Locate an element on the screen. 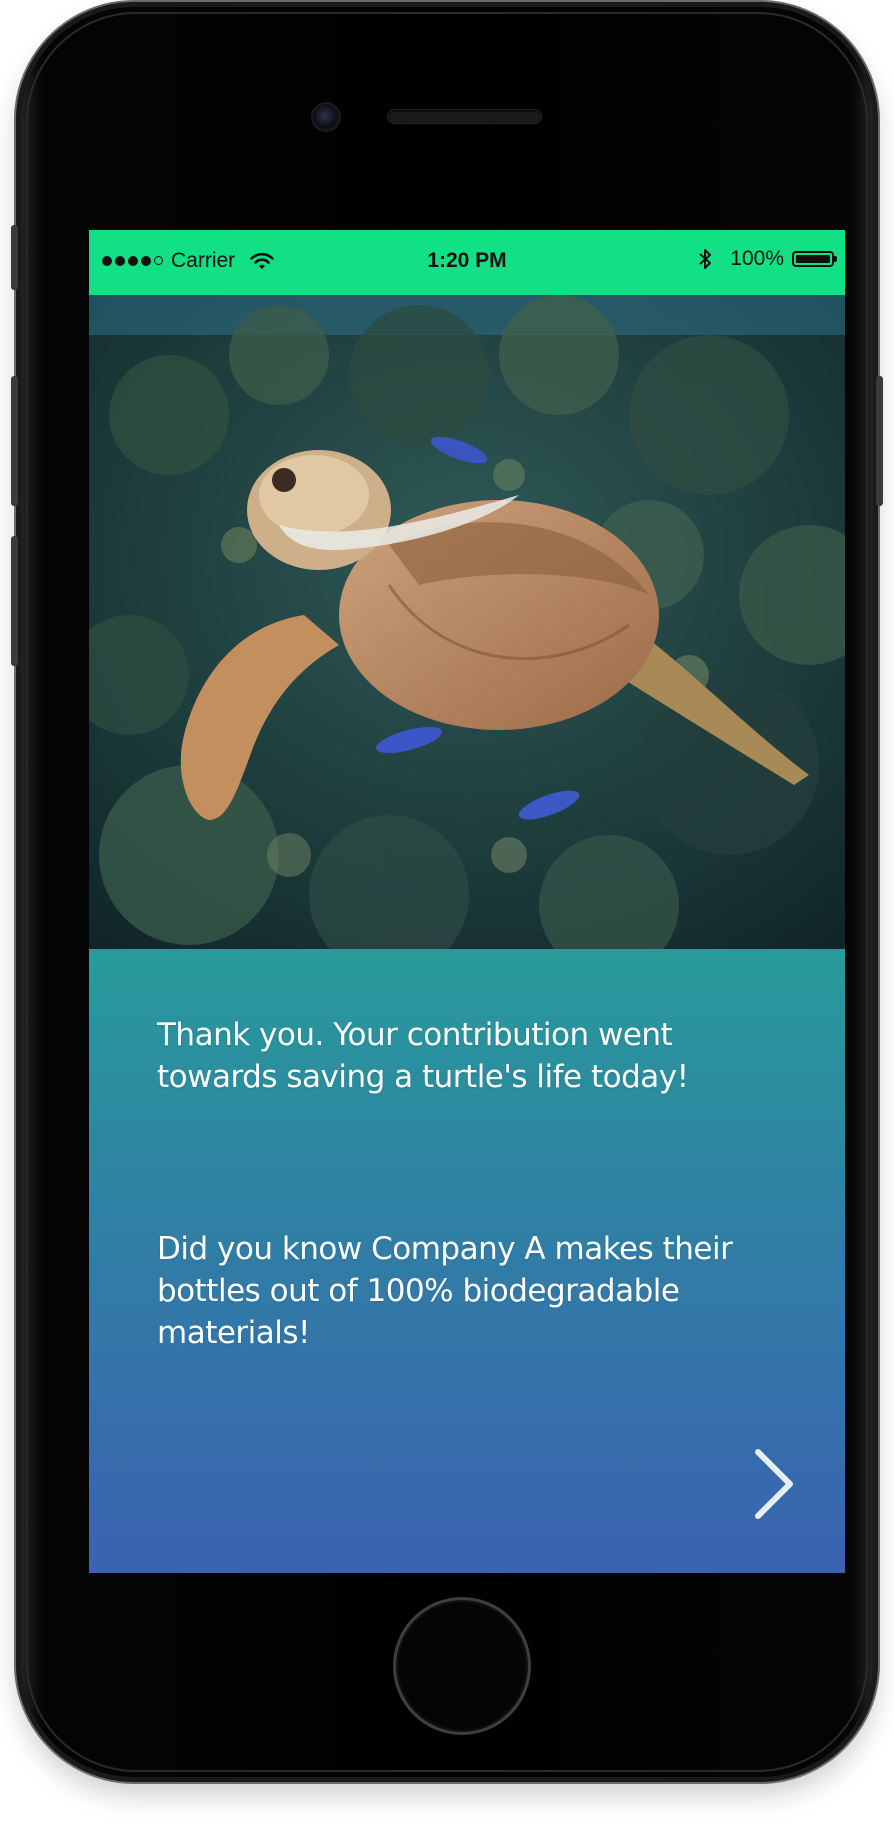 This screenshot has width=894, height=1828. battery-percent: 100% is located at coordinates (757, 258).